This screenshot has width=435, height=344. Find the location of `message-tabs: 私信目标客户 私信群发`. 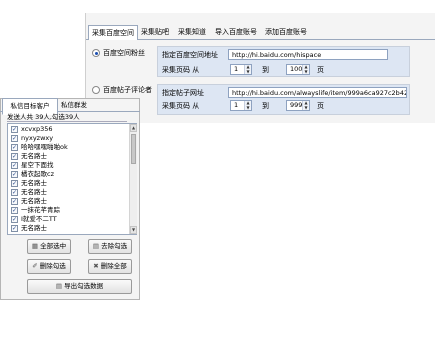

message-tabs: 私信目标客户 私信群发 is located at coordinates (70, 106).